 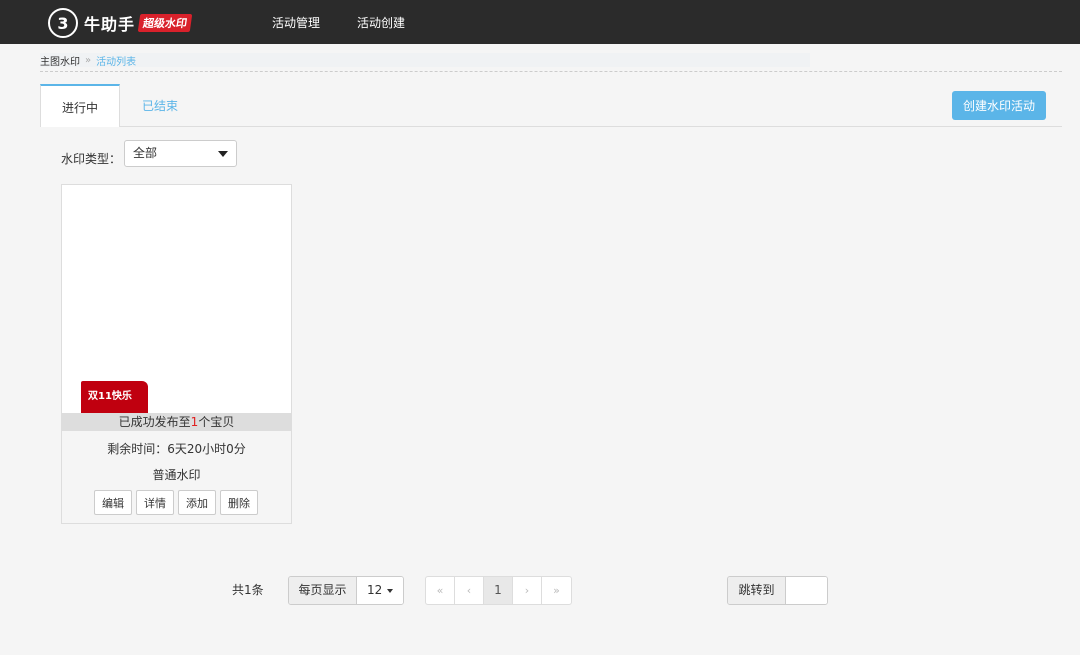 What do you see at coordinates (113, 502) in the screenshot?
I see `edit-button: 编辑` at bounding box center [113, 502].